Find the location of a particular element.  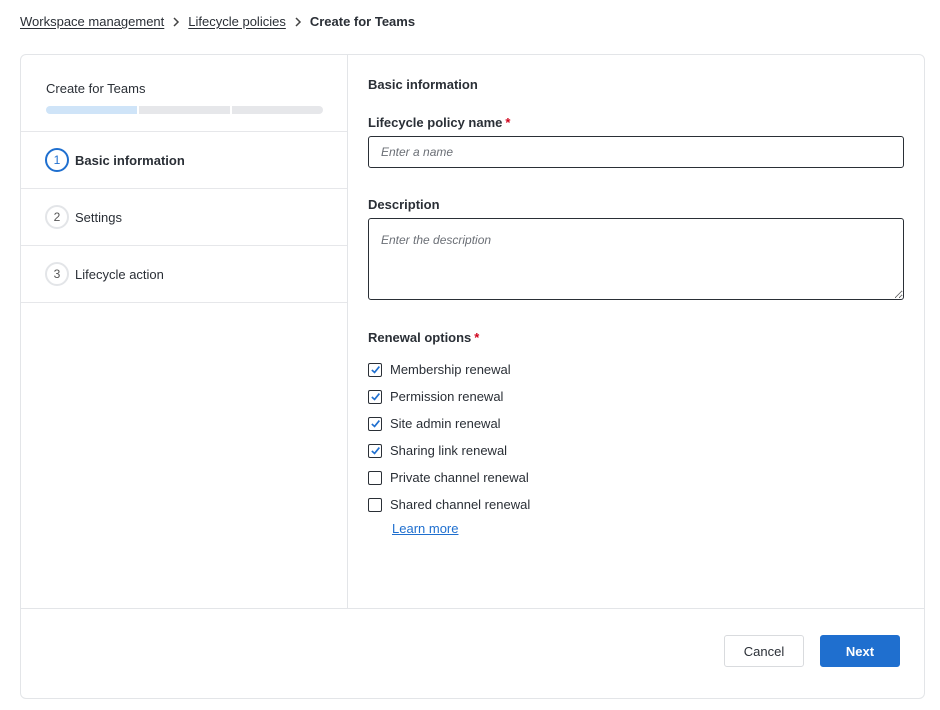

wizard-title: Create for Teams is located at coordinates (96, 88).